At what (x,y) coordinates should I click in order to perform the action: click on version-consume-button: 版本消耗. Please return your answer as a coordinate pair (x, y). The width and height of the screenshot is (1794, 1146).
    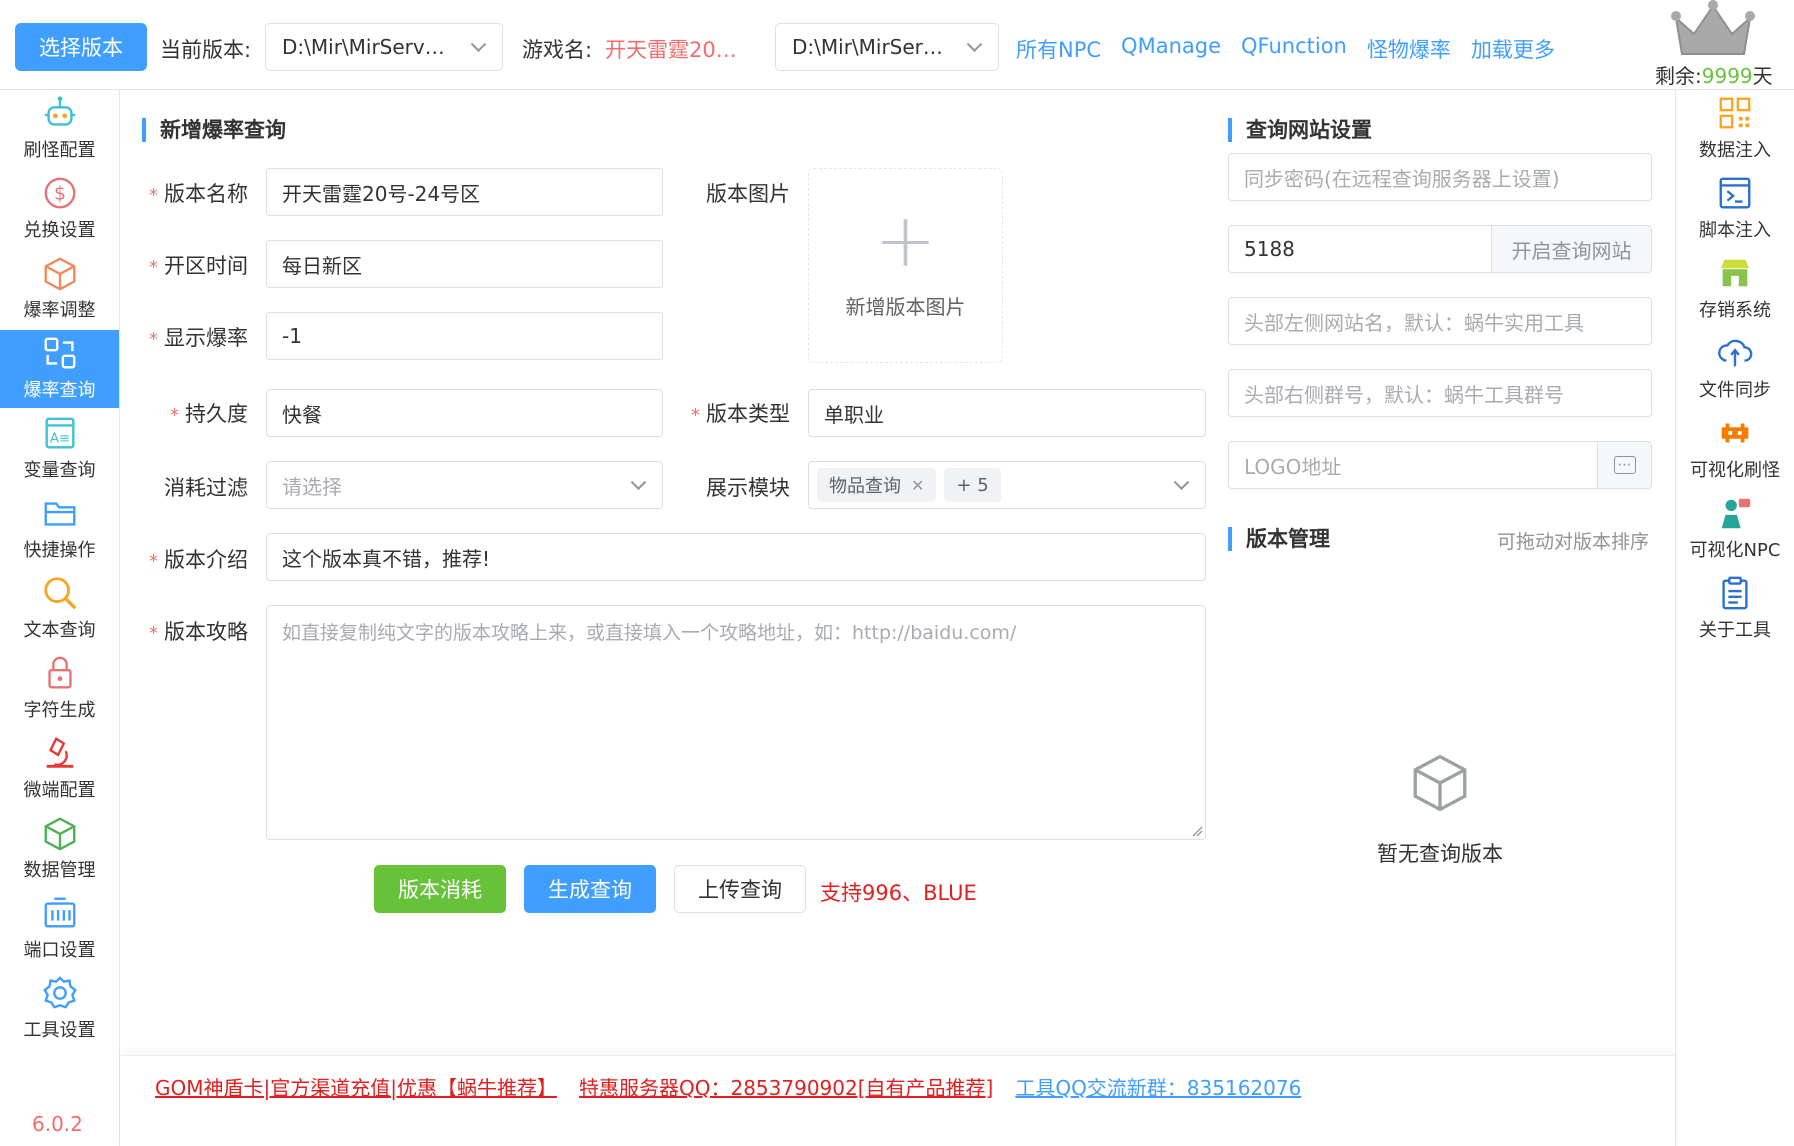
    Looking at the image, I should click on (440, 889).